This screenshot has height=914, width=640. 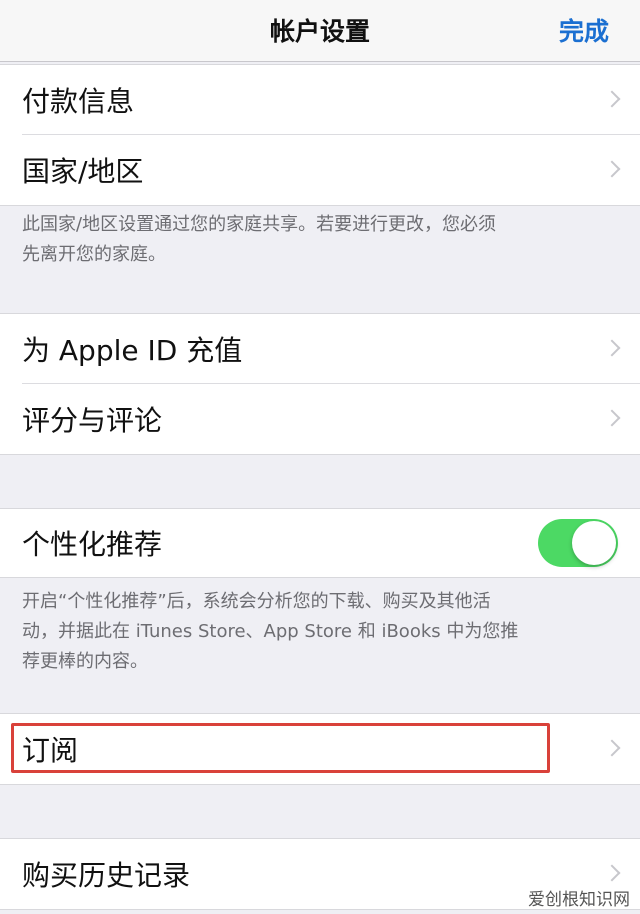 What do you see at coordinates (94, 254) in the screenshot?
I see `note-line: 先离开您的家庭。` at bounding box center [94, 254].